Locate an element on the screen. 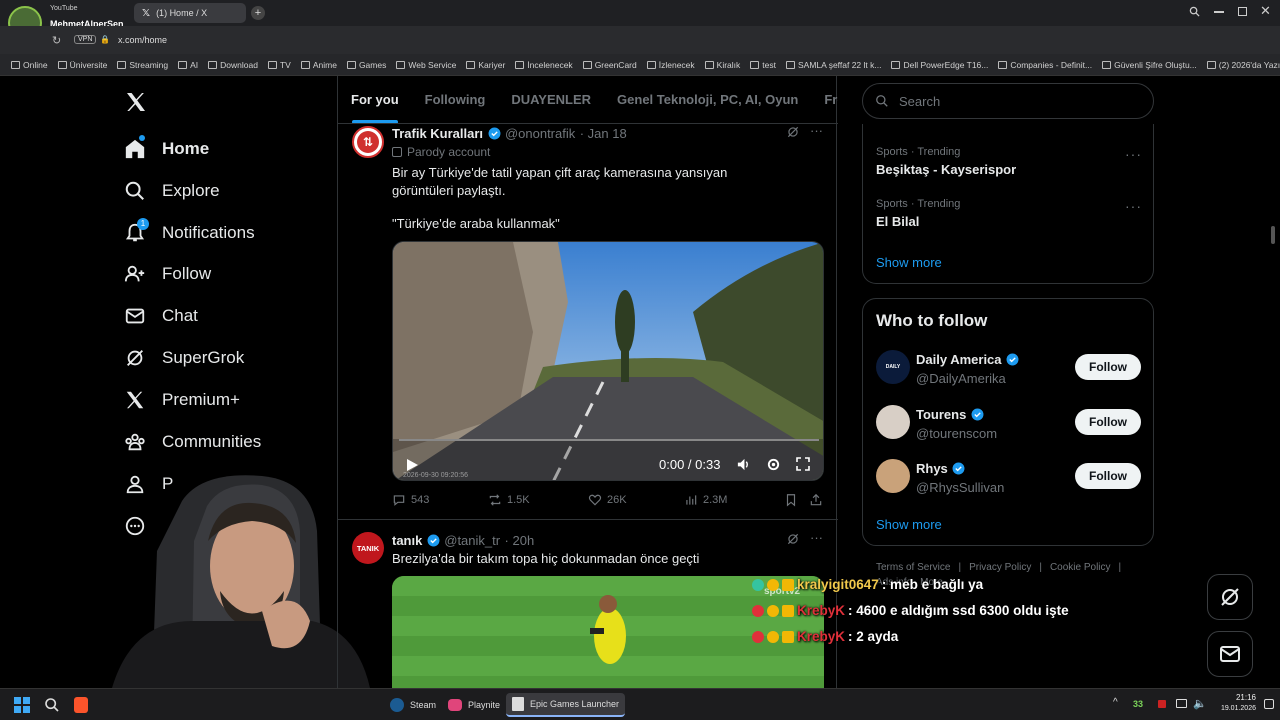  search-tabs-icon is located at coordinates (1194, 11).